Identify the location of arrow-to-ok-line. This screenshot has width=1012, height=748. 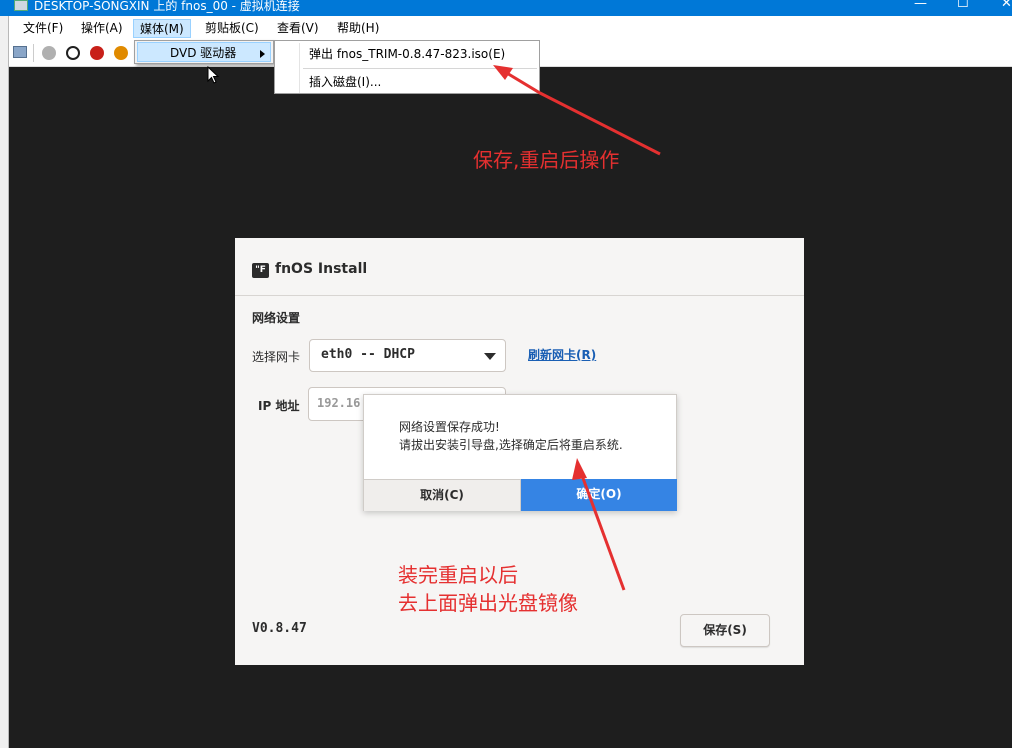
(602, 530).